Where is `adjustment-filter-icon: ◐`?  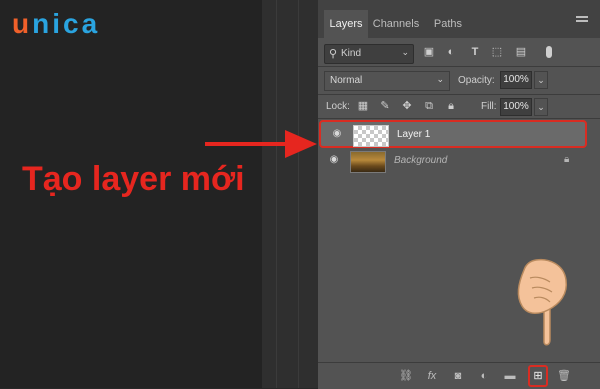 adjustment-filter-icon: ◐ is located at coordinates (451, 52).